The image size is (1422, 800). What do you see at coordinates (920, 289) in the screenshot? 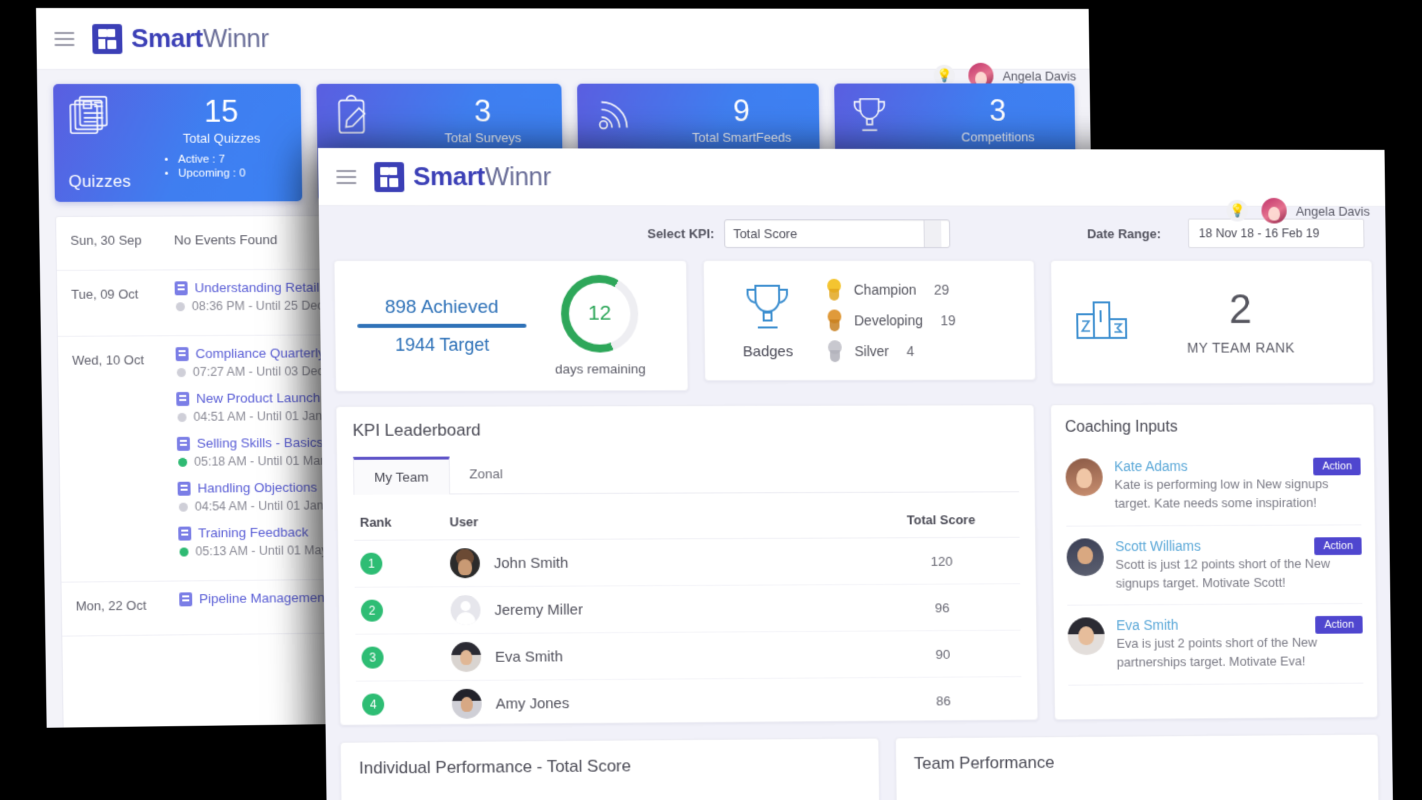
I see `badge-item-champion: Champion 29` at bounding box center [920, 289].